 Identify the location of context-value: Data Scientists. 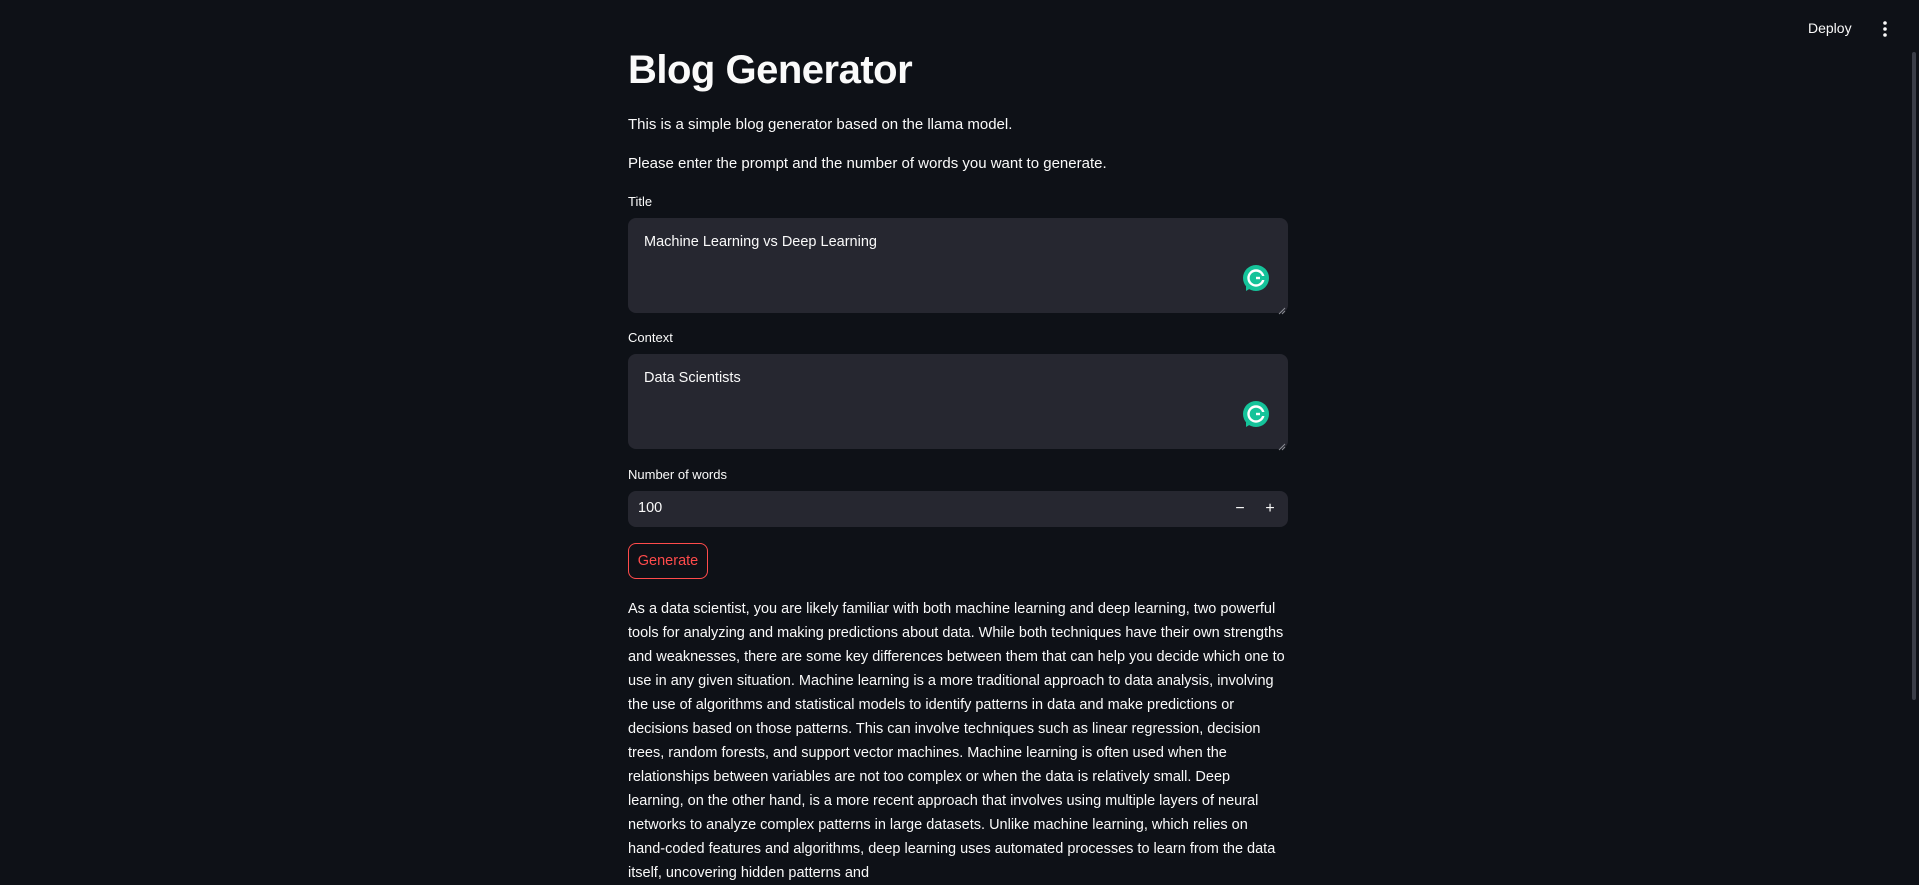
(692, 378).